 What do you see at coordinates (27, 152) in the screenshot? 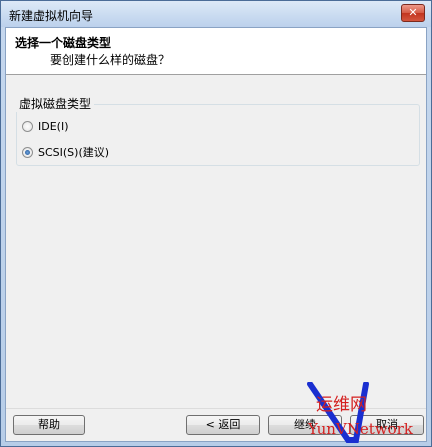
I see `radio-scsi-icon` at bounding box center [27, 152].